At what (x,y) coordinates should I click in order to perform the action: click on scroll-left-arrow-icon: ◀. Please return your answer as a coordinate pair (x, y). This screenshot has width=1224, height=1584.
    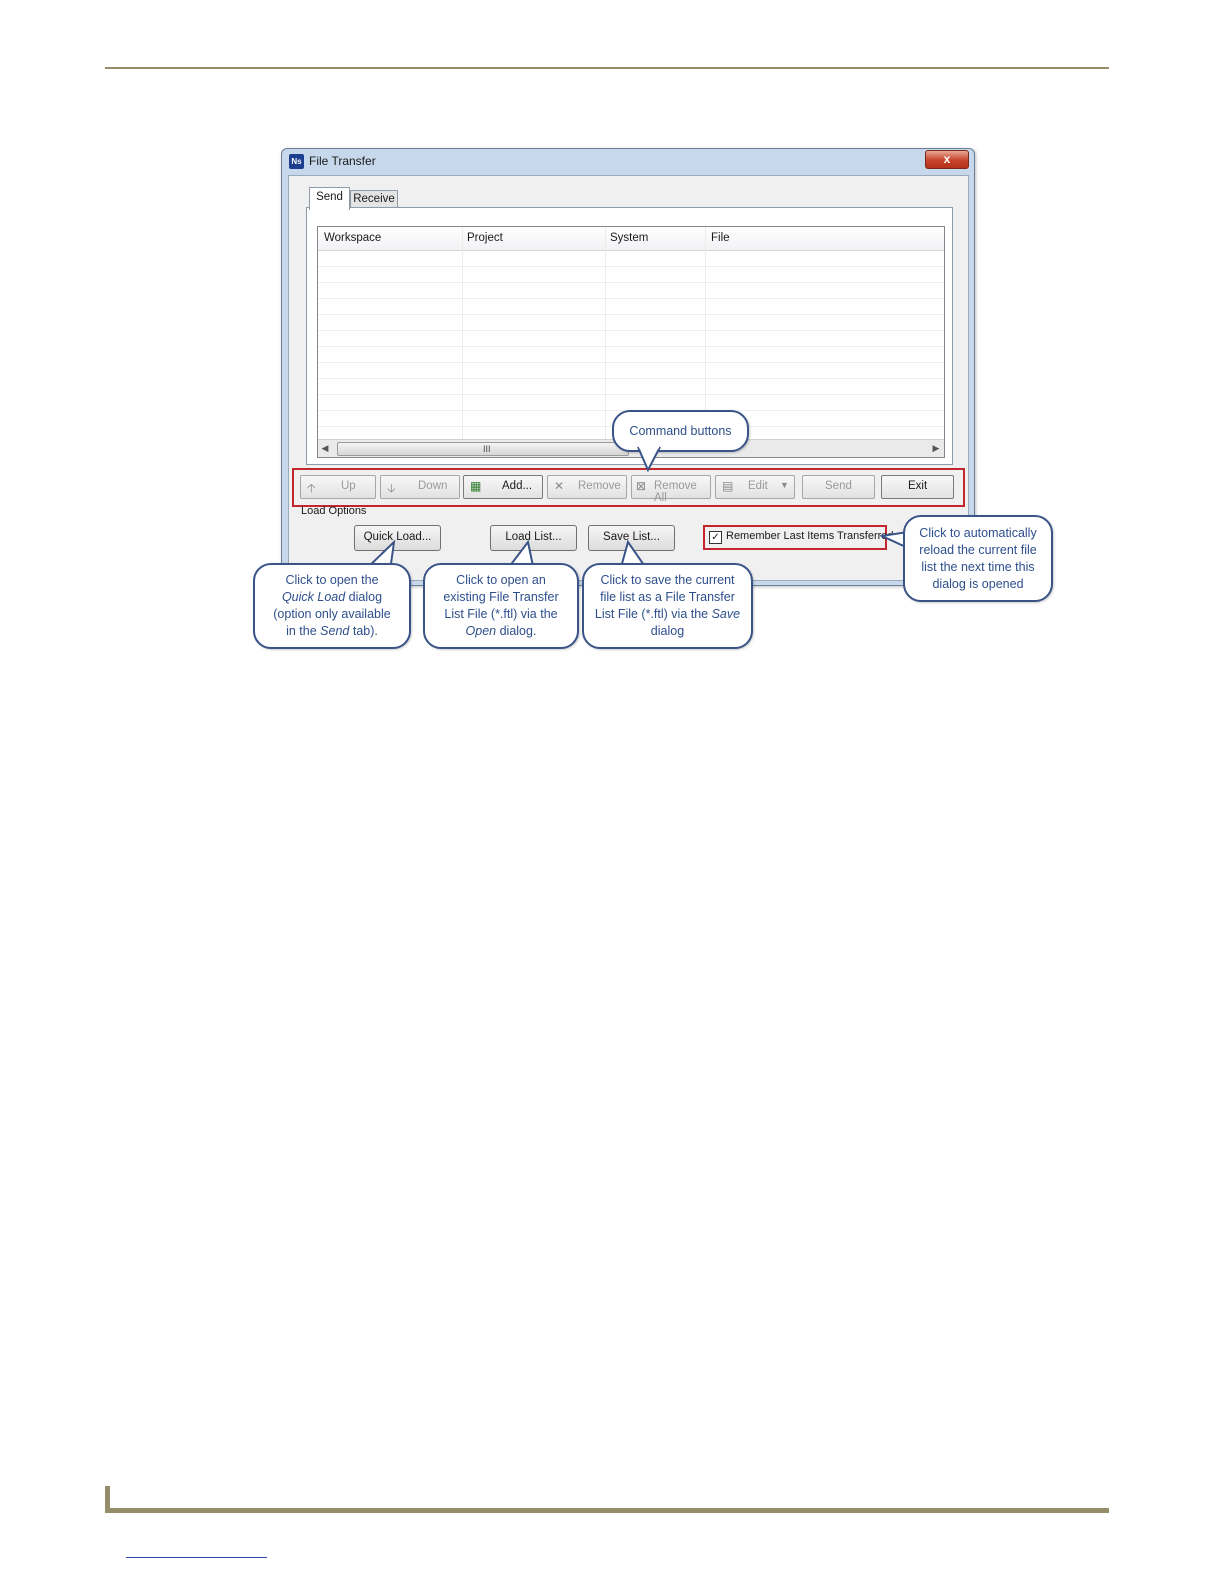
    Looking at the image, I should click on (325, 448).